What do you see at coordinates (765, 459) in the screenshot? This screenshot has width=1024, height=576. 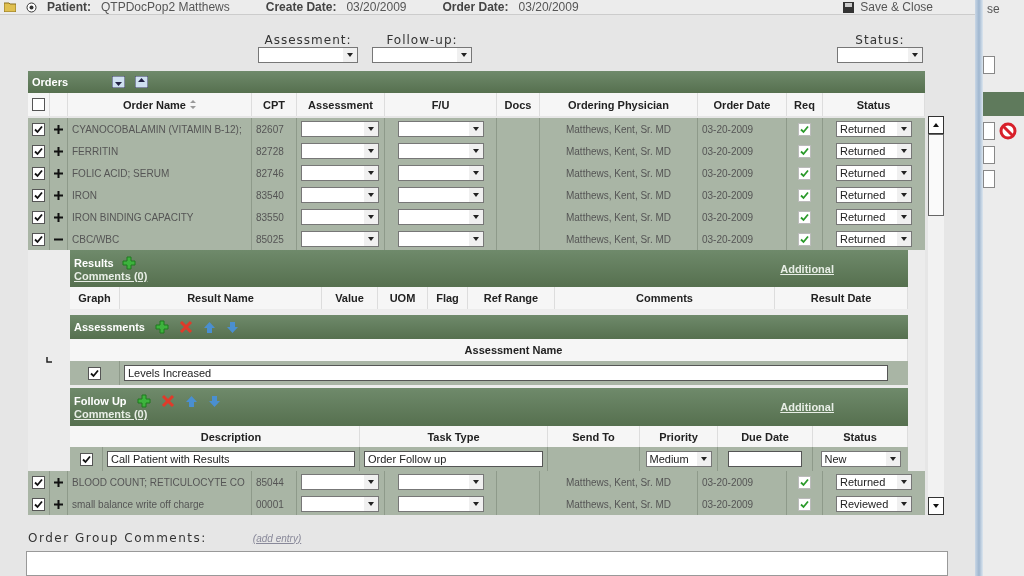 I see `due-date-field` at bounding box center [765, 459].